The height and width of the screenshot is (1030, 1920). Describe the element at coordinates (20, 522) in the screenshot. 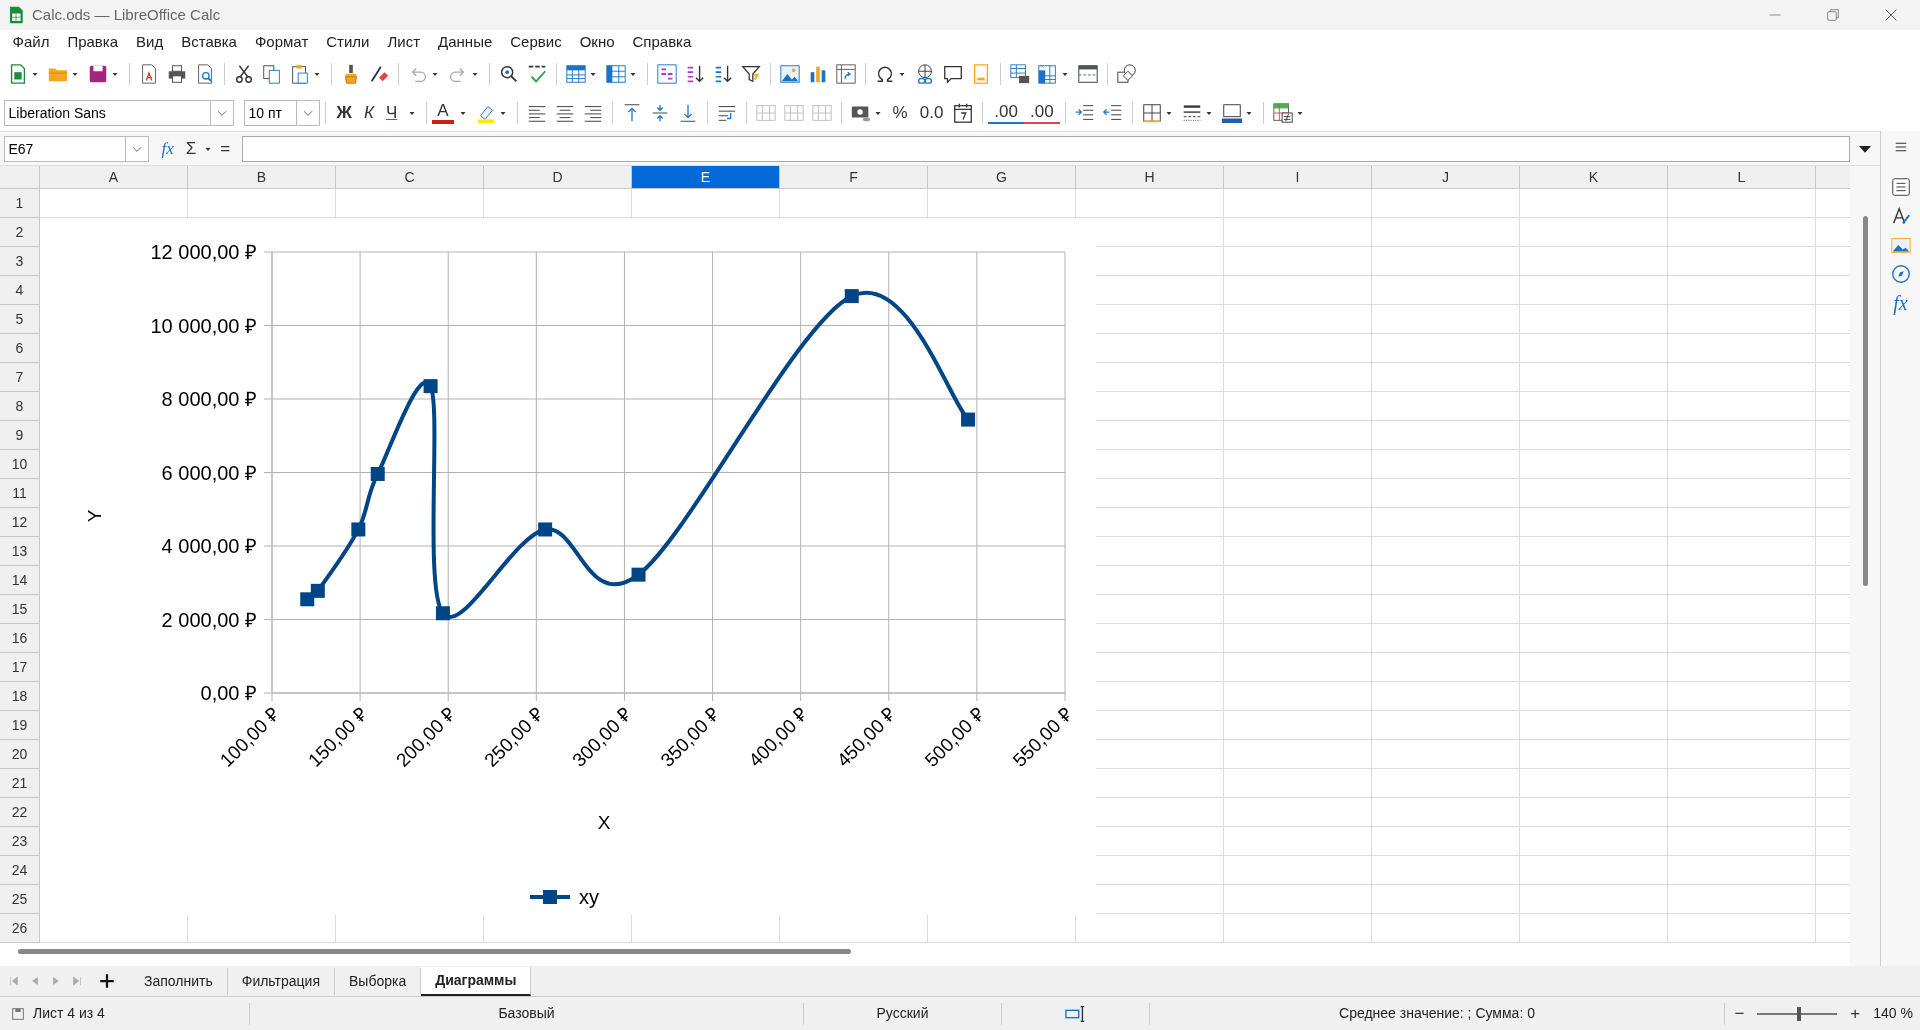

I see `row-header: 12` at that location.